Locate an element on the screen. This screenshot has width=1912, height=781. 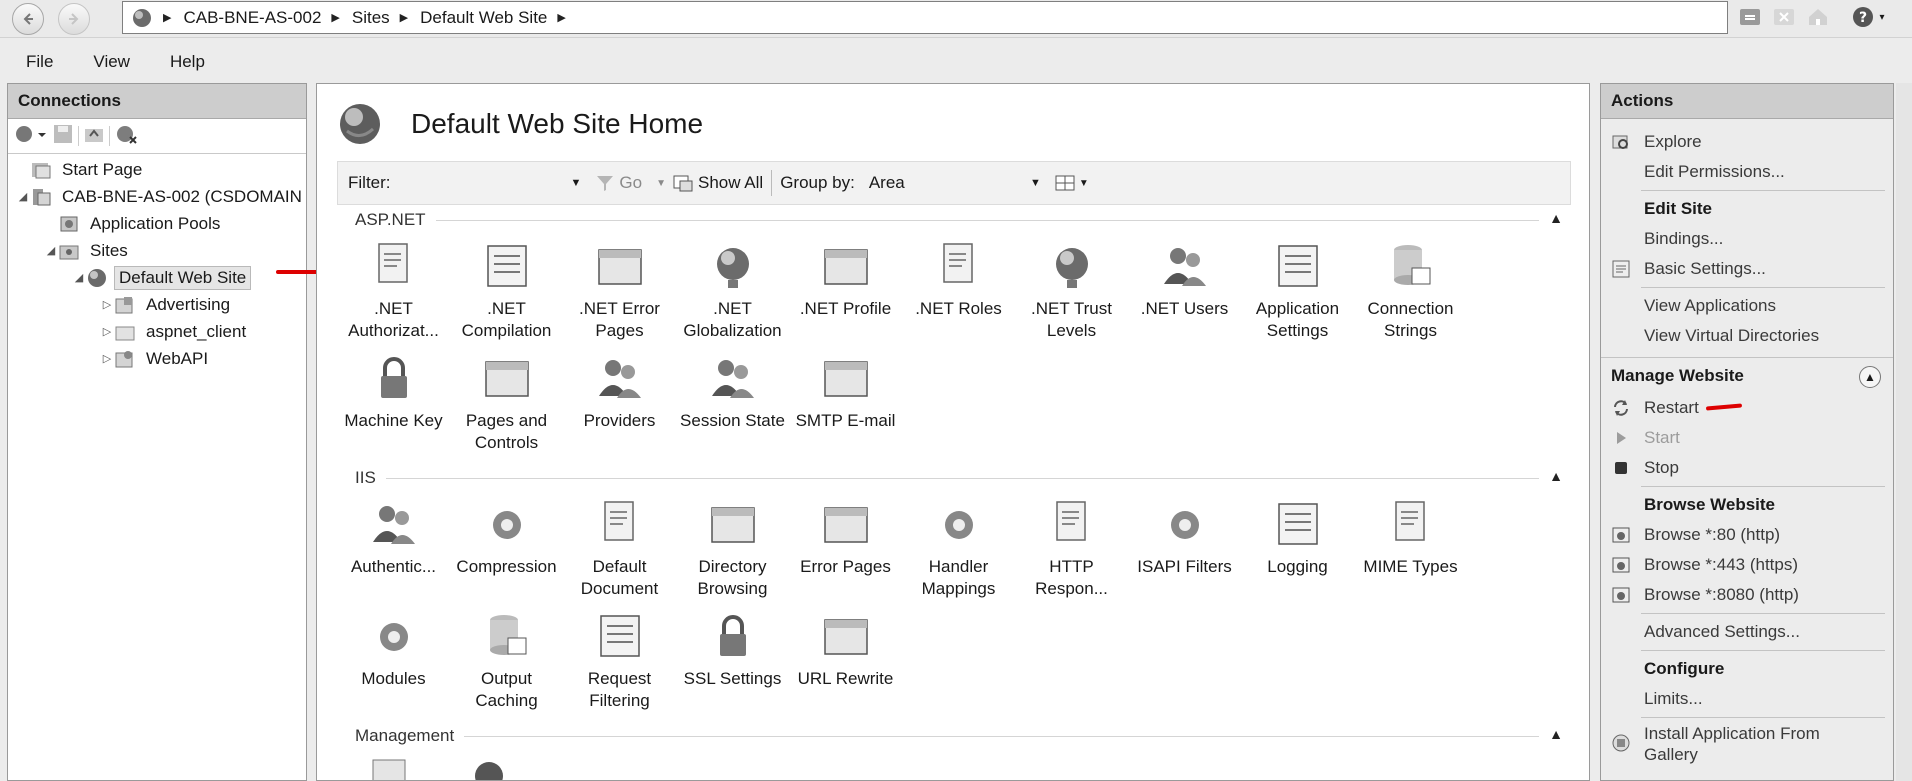
tree-item-advertising: ▷ Advertising is located at coordinates (157, 304).